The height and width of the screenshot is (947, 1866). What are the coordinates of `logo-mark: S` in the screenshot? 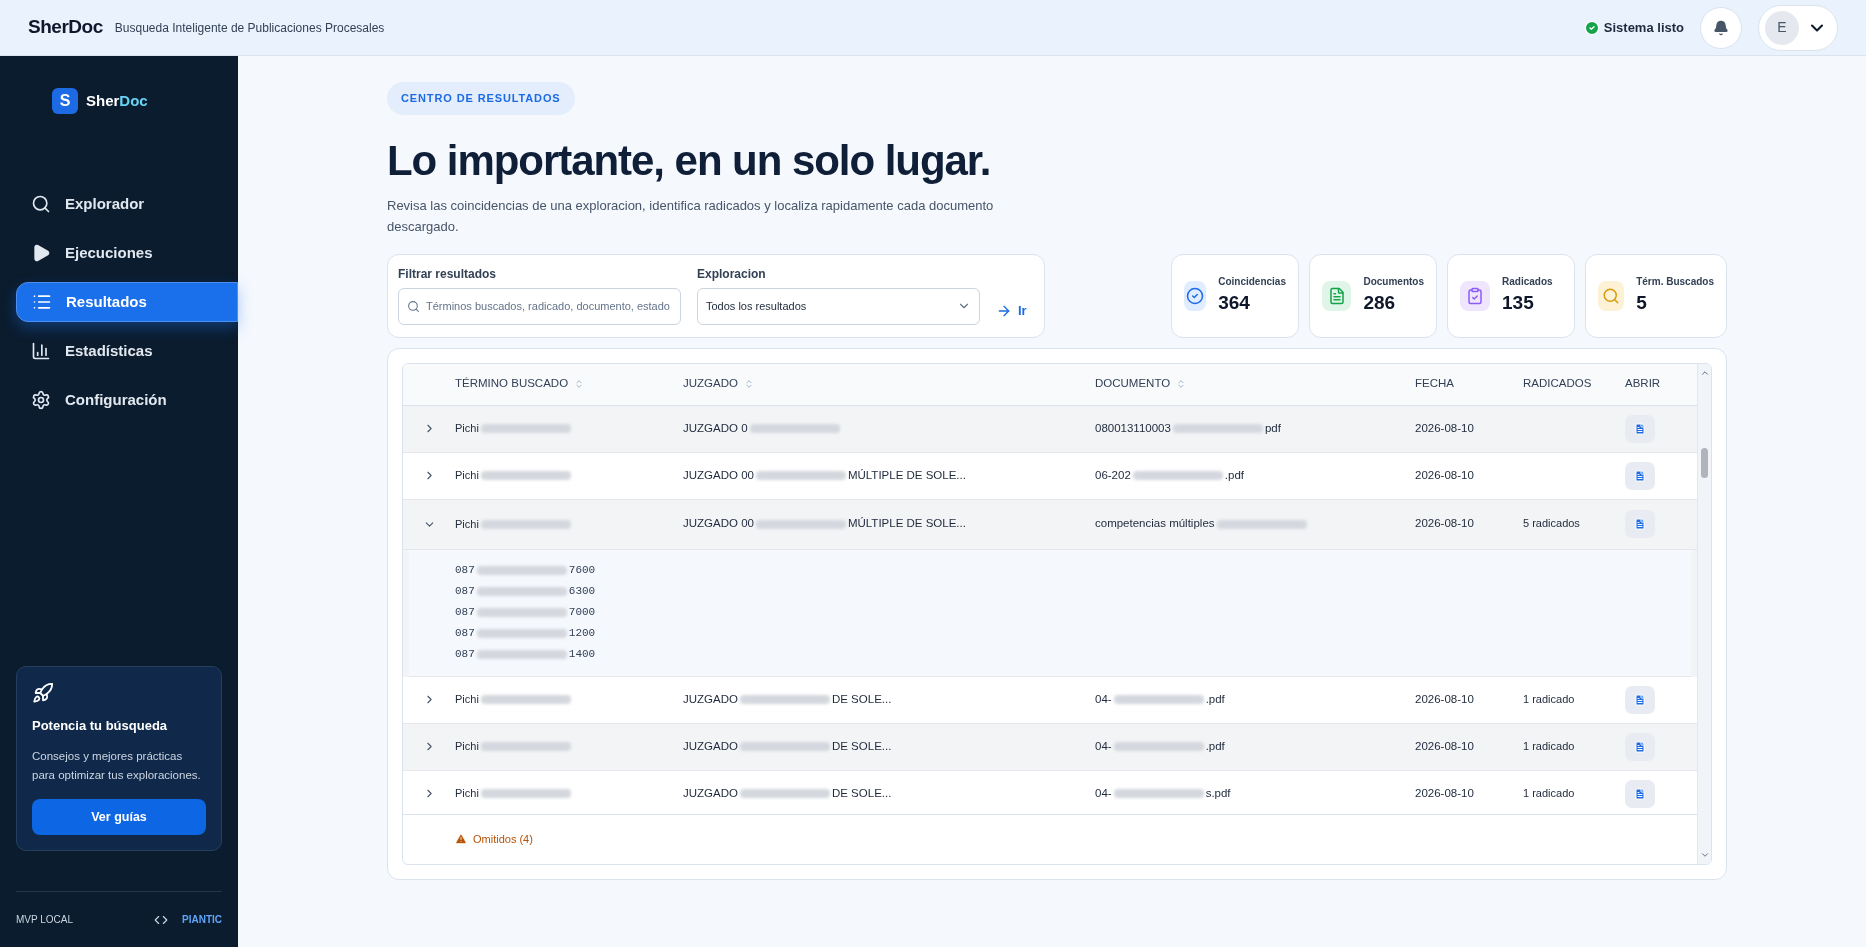 It's located at (65, 101).